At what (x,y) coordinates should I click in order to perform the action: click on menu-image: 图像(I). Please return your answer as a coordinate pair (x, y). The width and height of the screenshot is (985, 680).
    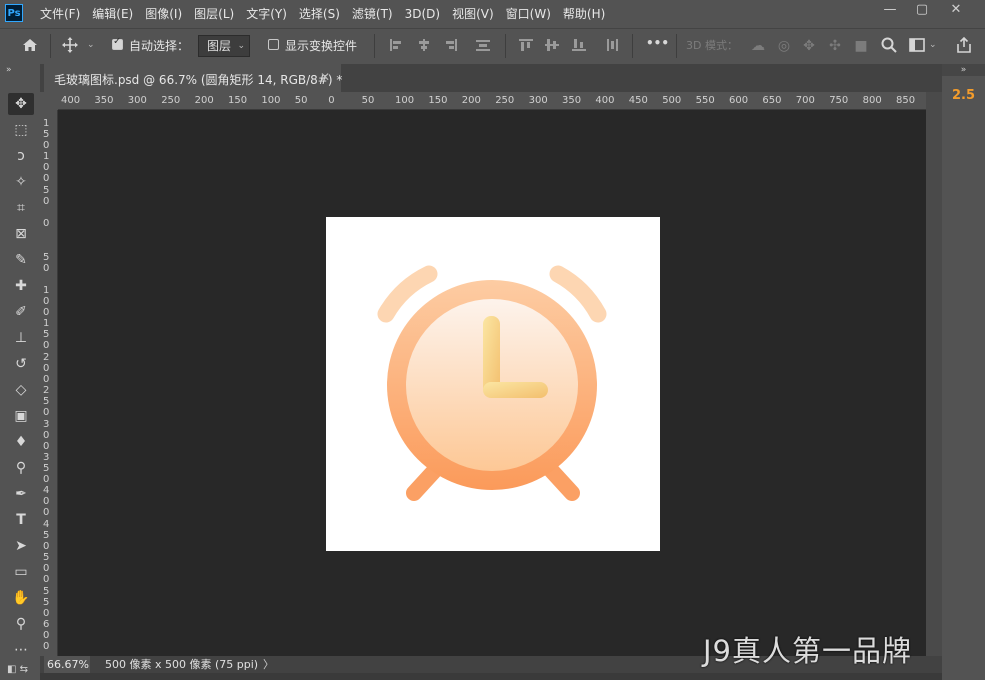
    Looking at the image, I should click on (163, 14).